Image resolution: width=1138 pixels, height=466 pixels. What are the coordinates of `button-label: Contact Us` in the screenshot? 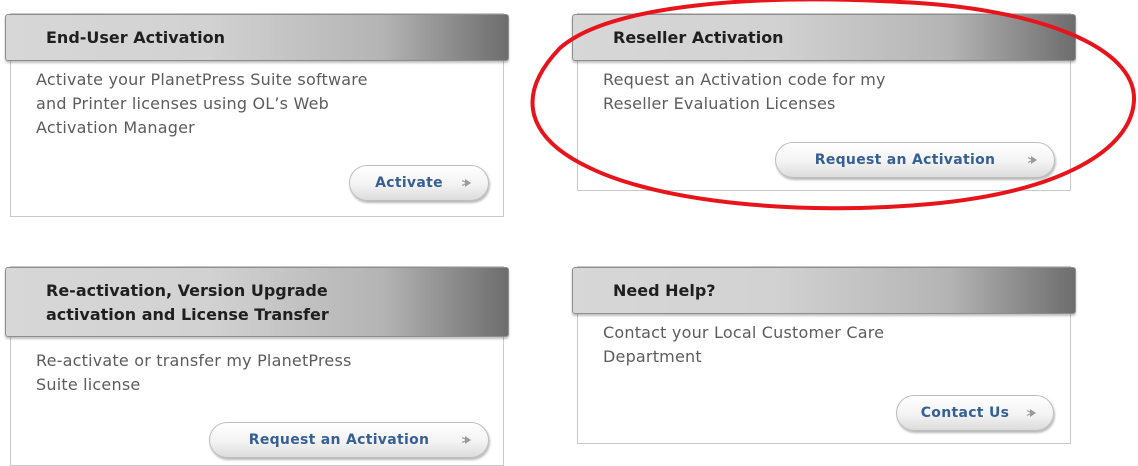 It's located at (965, 413).